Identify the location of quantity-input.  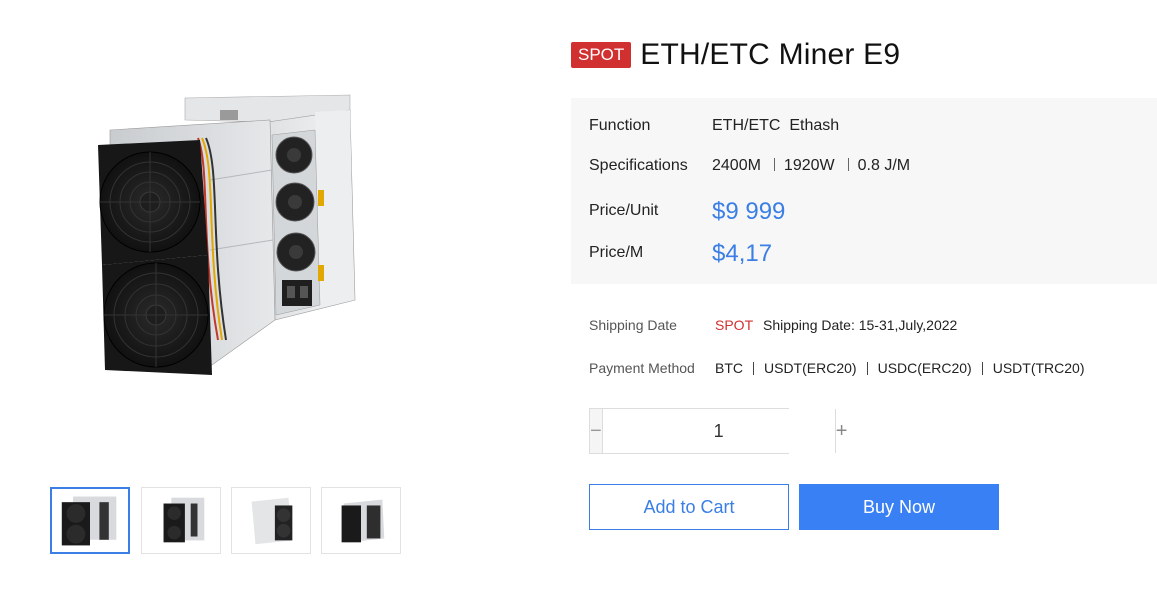
(718, 431).